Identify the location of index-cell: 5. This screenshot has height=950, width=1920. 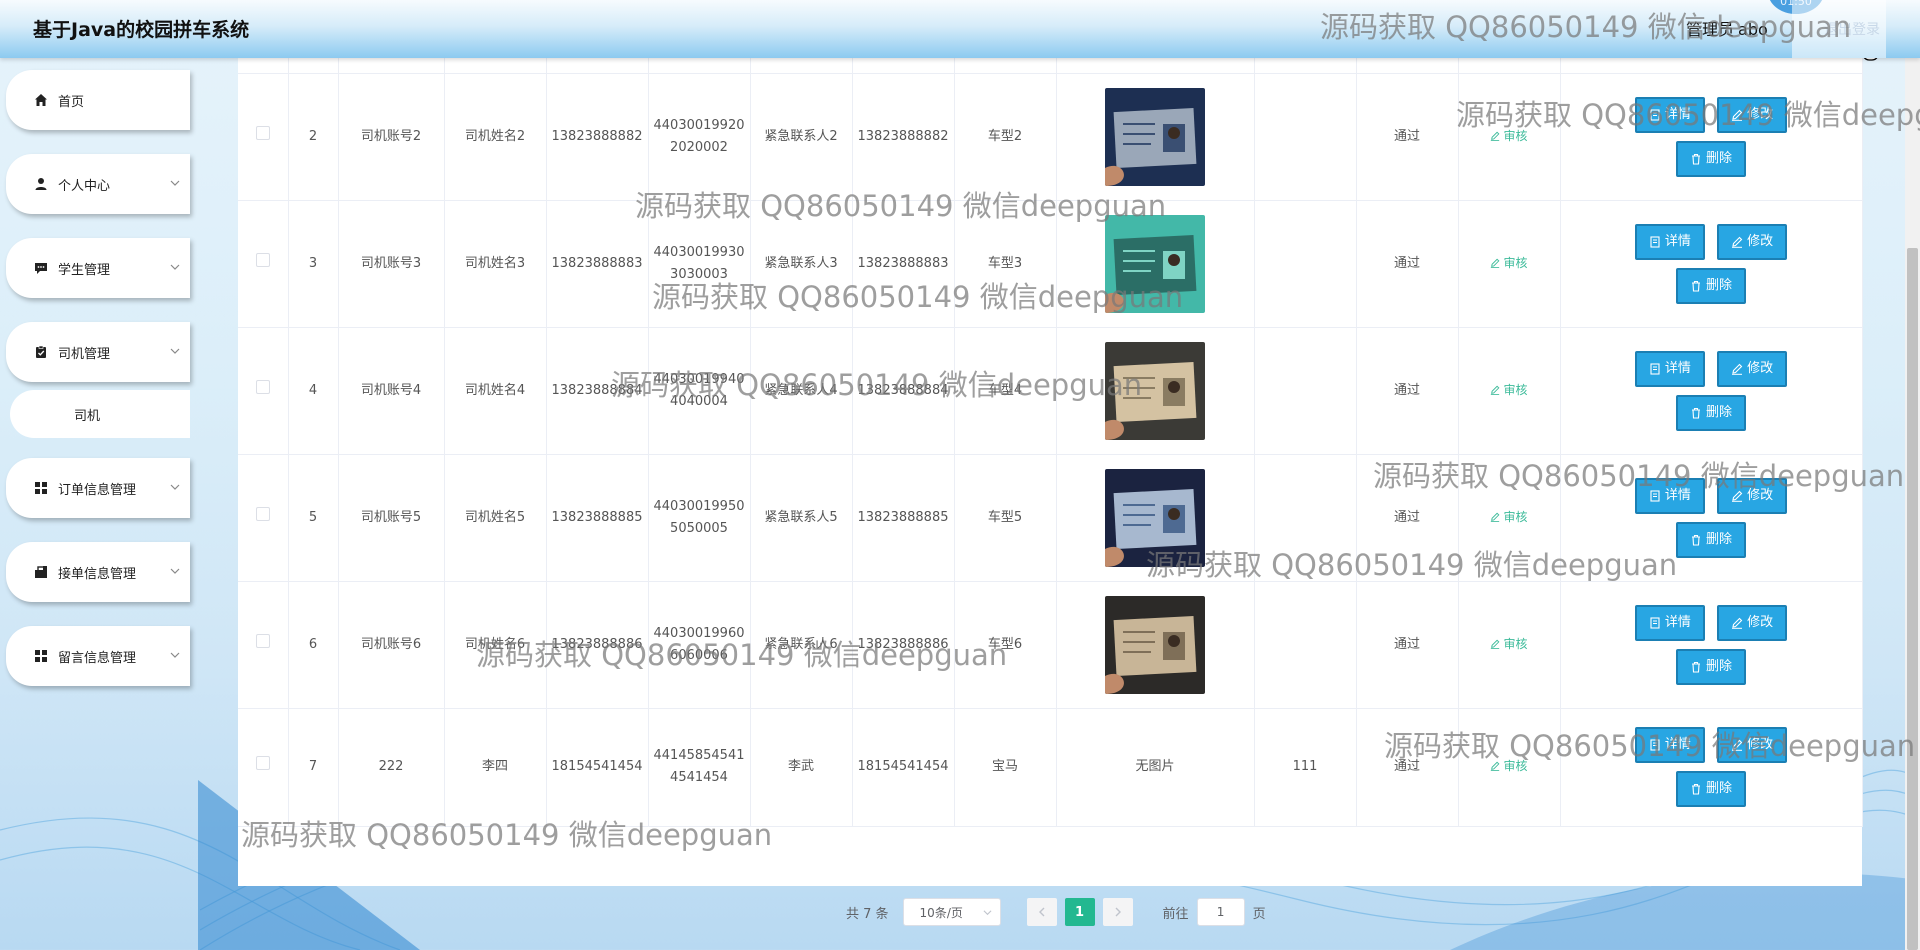
(313, 518).